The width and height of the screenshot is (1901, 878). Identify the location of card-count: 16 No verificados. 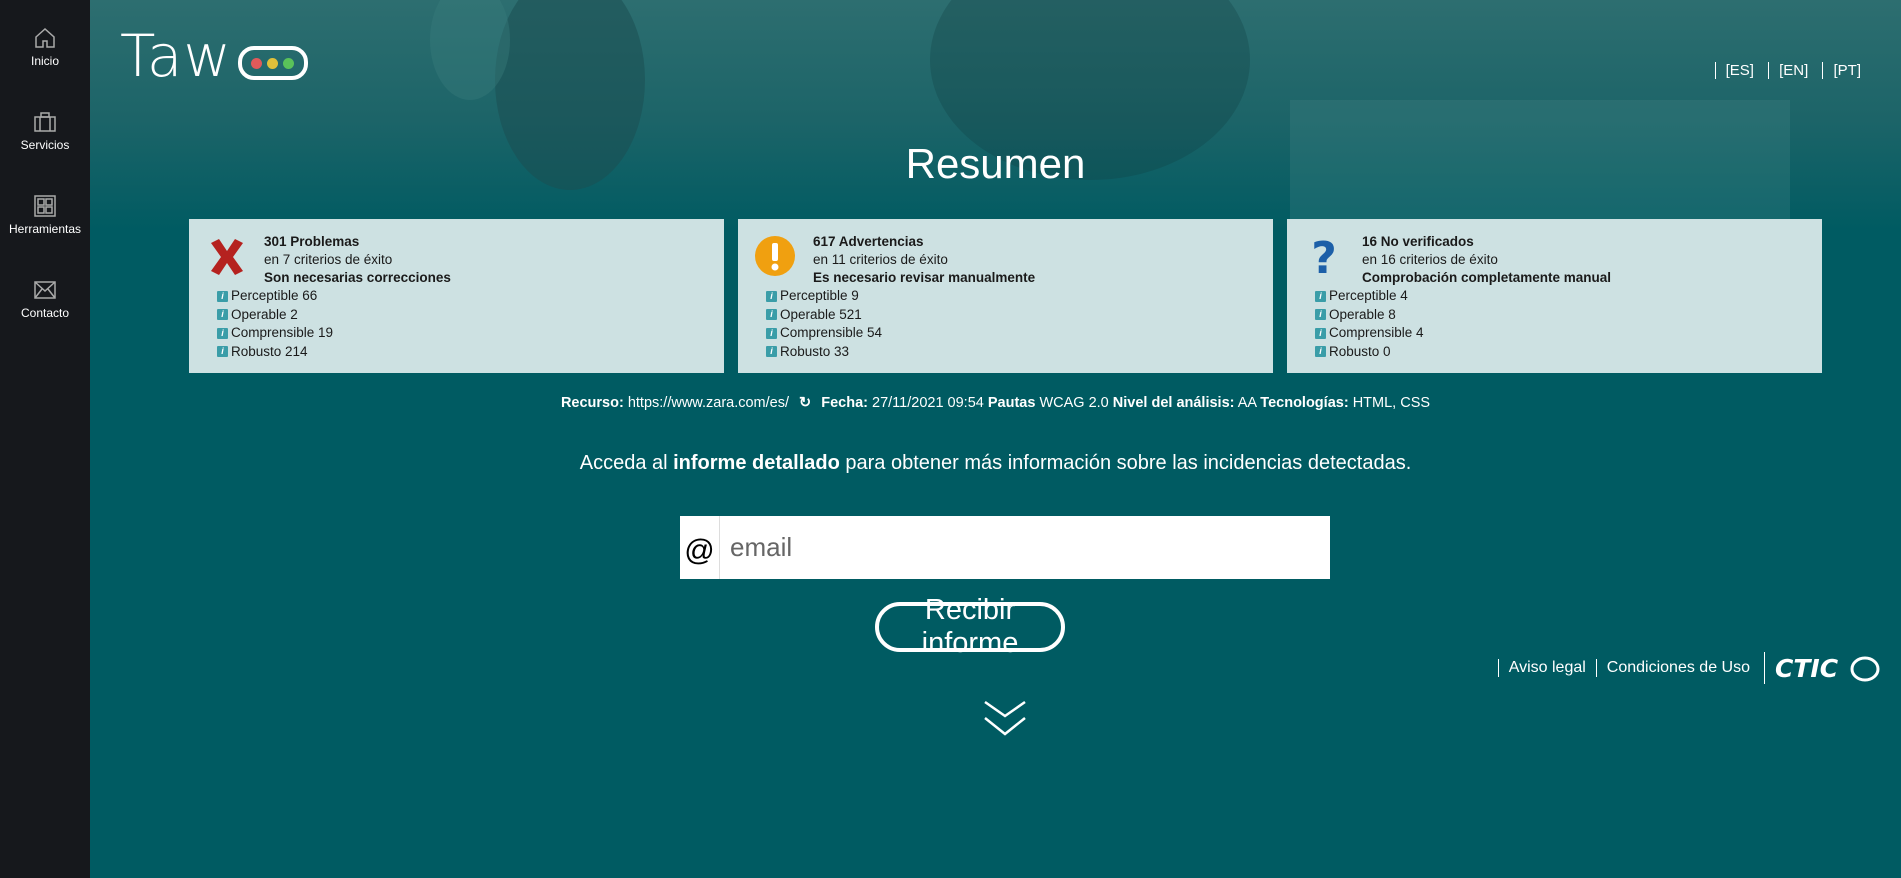
(1418, 241).